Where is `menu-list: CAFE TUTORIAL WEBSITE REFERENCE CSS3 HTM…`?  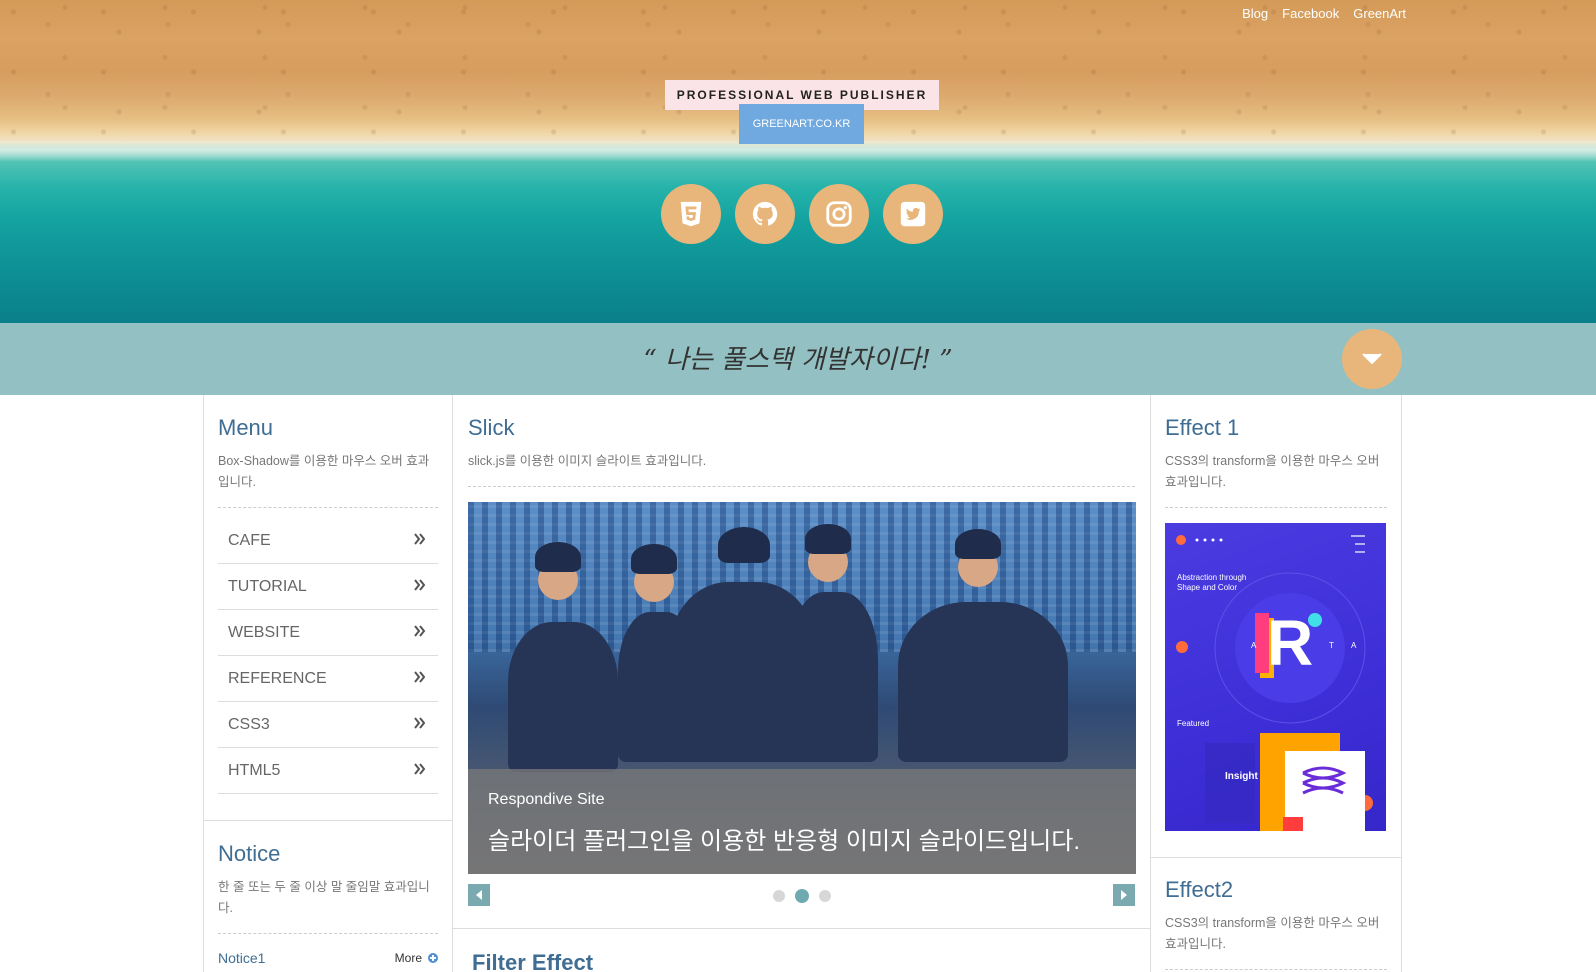 menu-list: CAFE TUTORIAL WEBSITE REFERENCE CSS3 HTM… is located at coordinates (328, 656).